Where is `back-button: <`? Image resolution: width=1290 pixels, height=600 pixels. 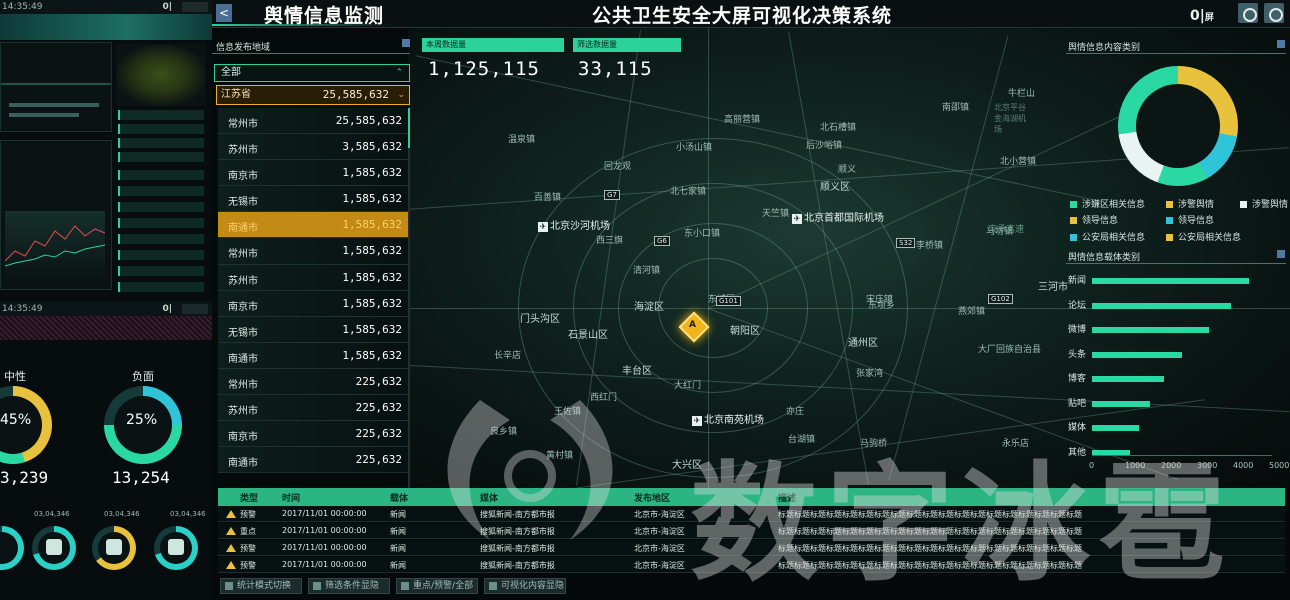
back-button: < is located at coordinates (224, 13).